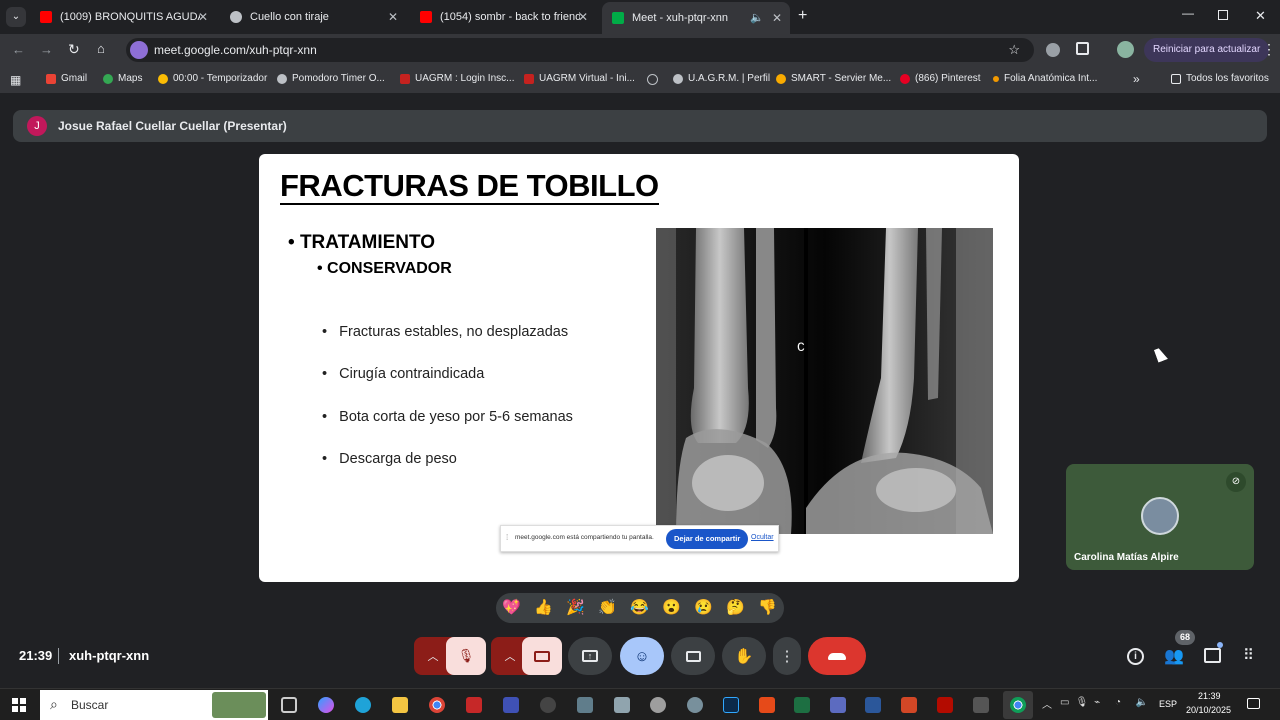 The width and height of the screenshot is (1280, 720). I want to click on address-bar: meet.google.com/xuh-ptqr-xnn ☆, so click(580, 50).